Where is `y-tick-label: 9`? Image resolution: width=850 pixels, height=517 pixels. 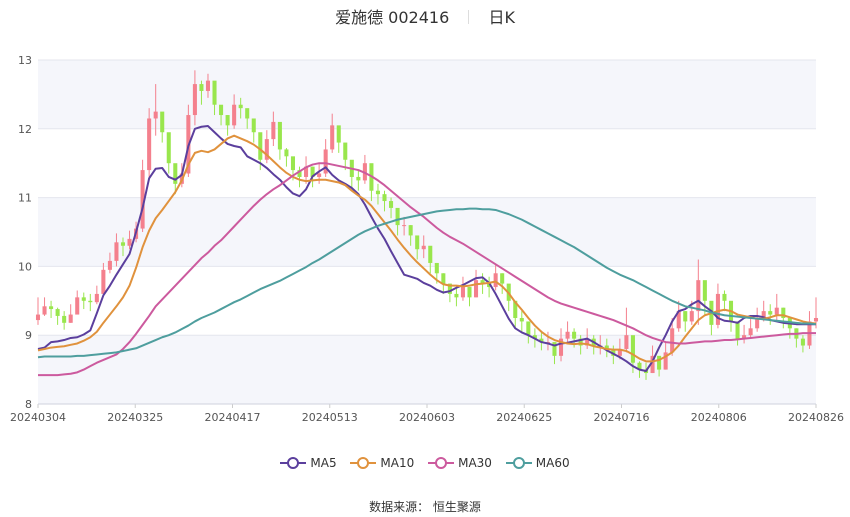
y-tick-label: 9 is located at coordinates (28, 335).